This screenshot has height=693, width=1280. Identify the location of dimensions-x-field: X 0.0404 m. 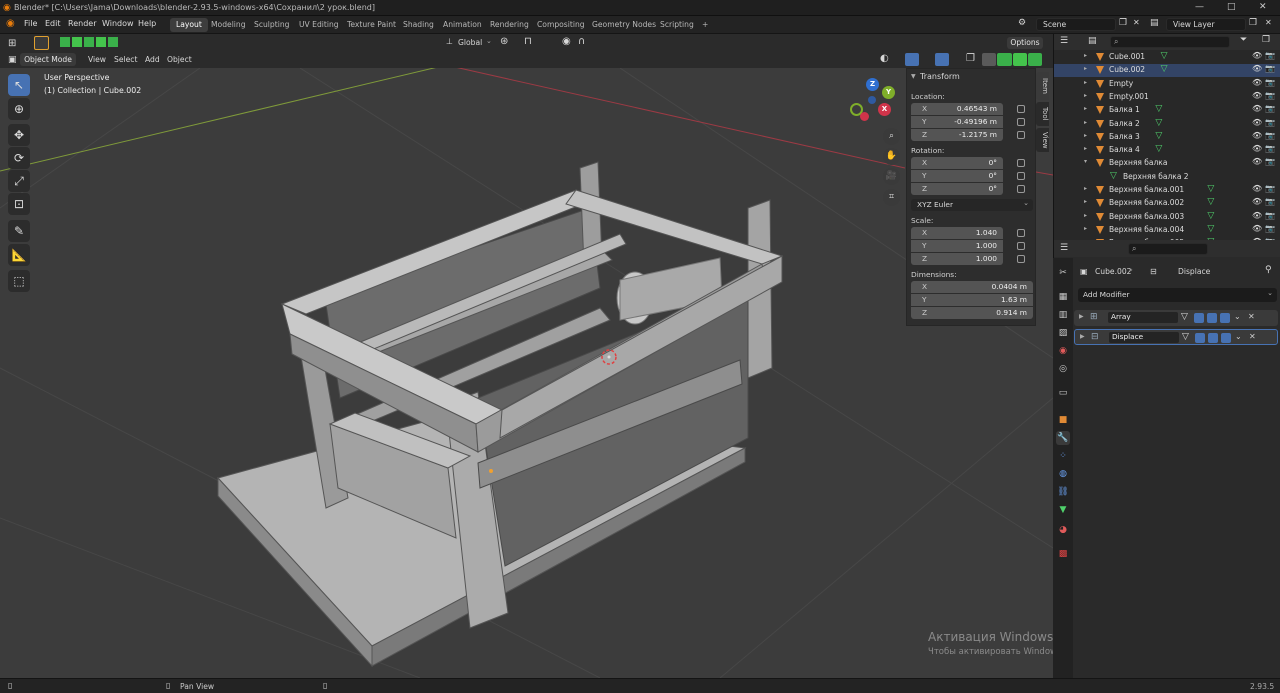
(972, 287).